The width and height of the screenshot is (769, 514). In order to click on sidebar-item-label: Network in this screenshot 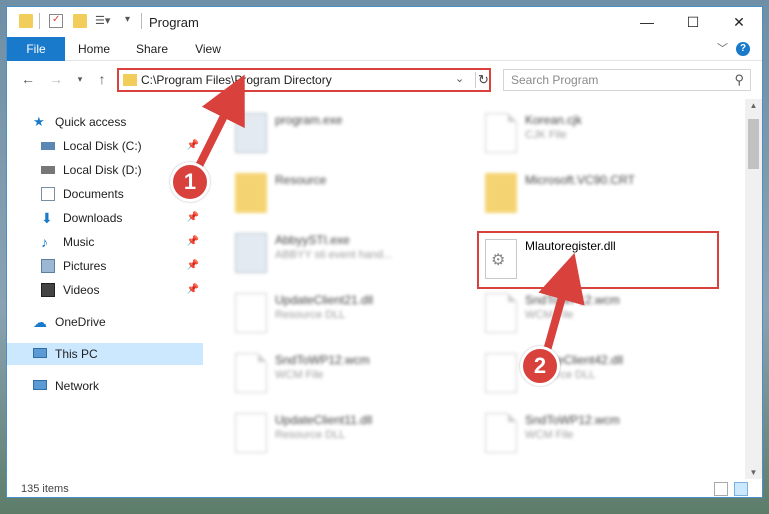, I will do `click(77, 386)`.